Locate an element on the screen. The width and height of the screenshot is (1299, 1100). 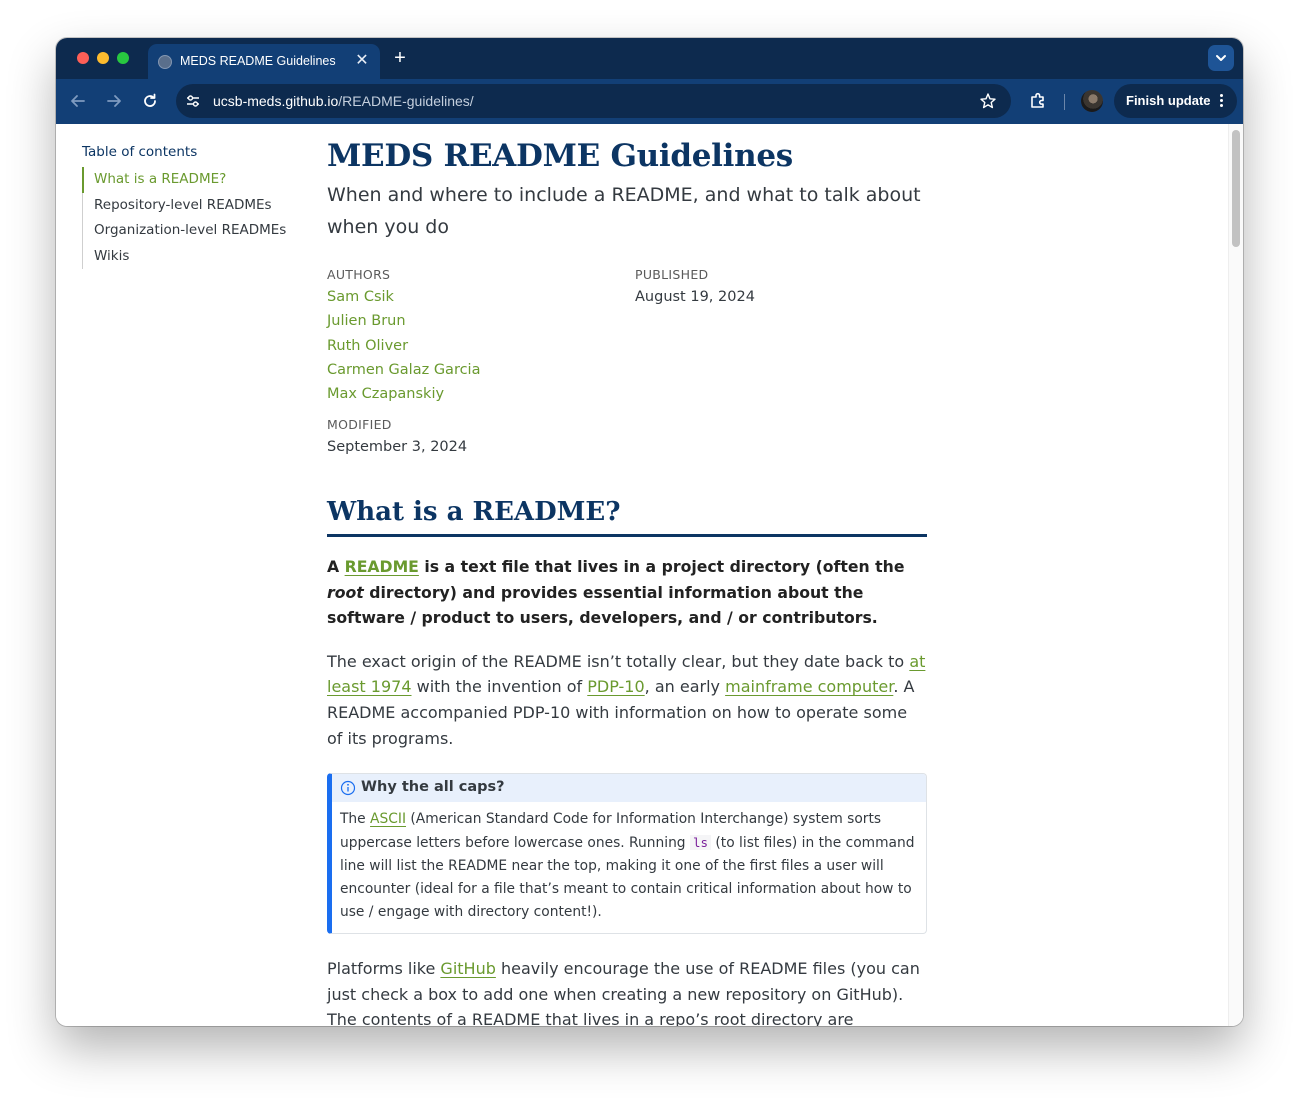
reload-icon is located at coordinates (150, 101).